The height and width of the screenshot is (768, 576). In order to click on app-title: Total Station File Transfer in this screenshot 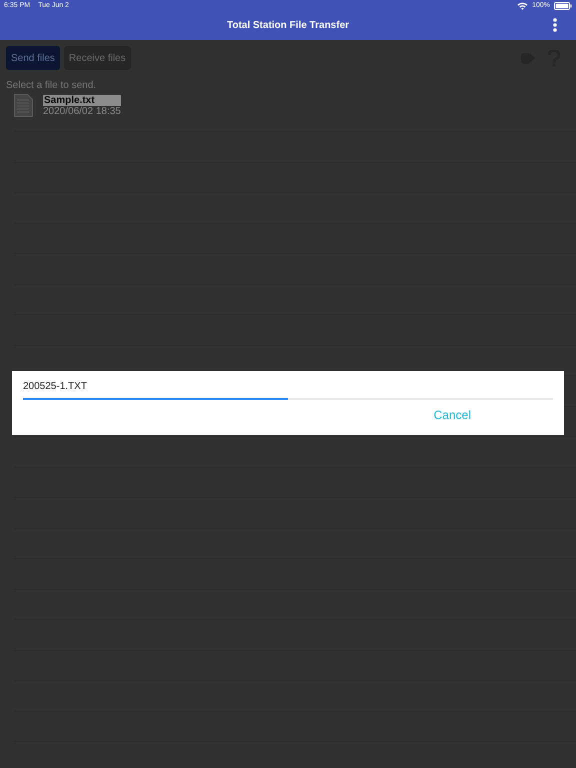, I will do `click(288, 25)`.